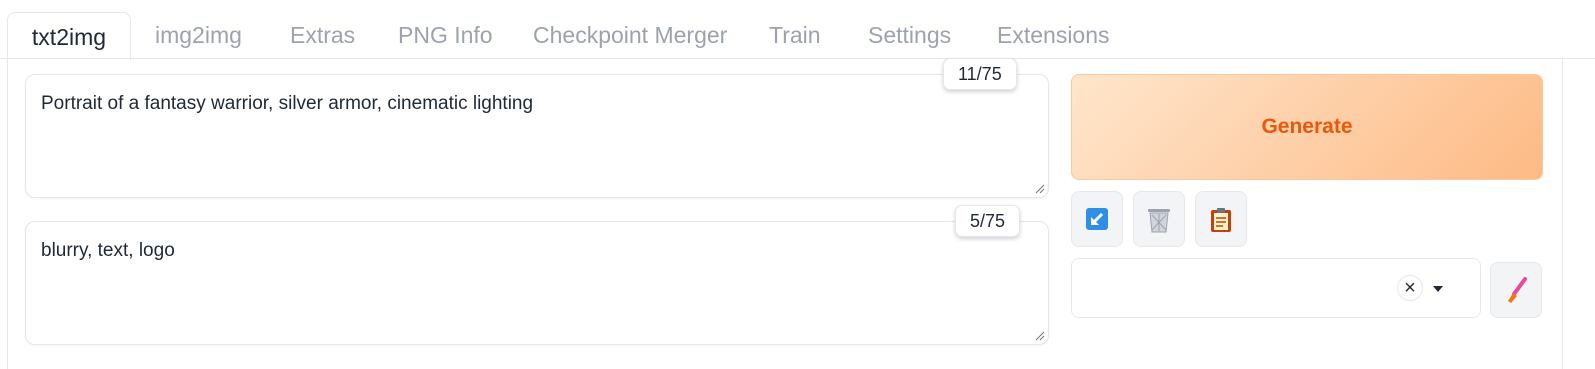 The height and width of the screenshot is (369, 1595). Describe the element at coordinates (909, 35) in the screenshot. I see `tab-settings: Settings` at that location.